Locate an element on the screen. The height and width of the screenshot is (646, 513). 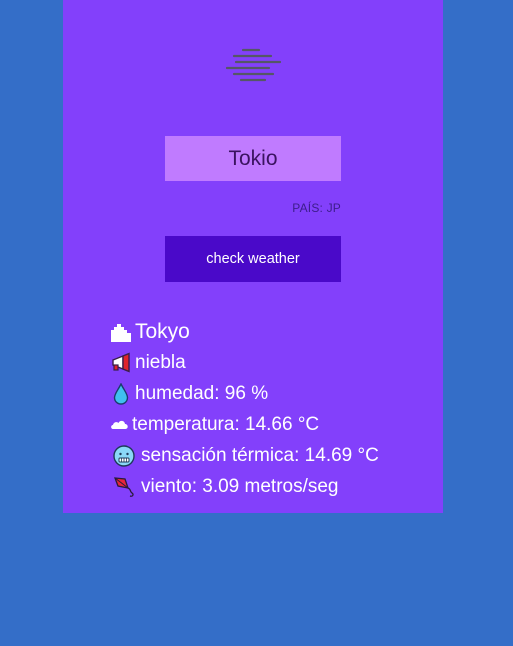
humidity-text: humedad: 96 % is located at coordinates (202, 393).